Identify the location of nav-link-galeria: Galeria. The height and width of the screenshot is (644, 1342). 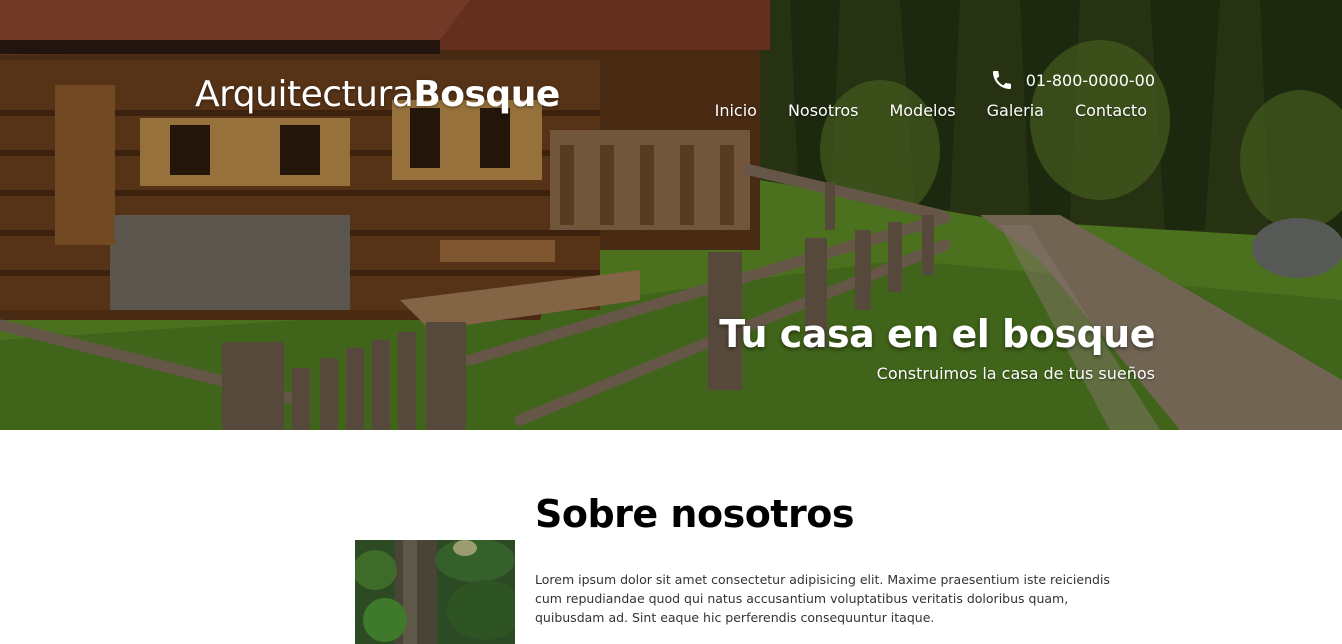
(1015, 110).